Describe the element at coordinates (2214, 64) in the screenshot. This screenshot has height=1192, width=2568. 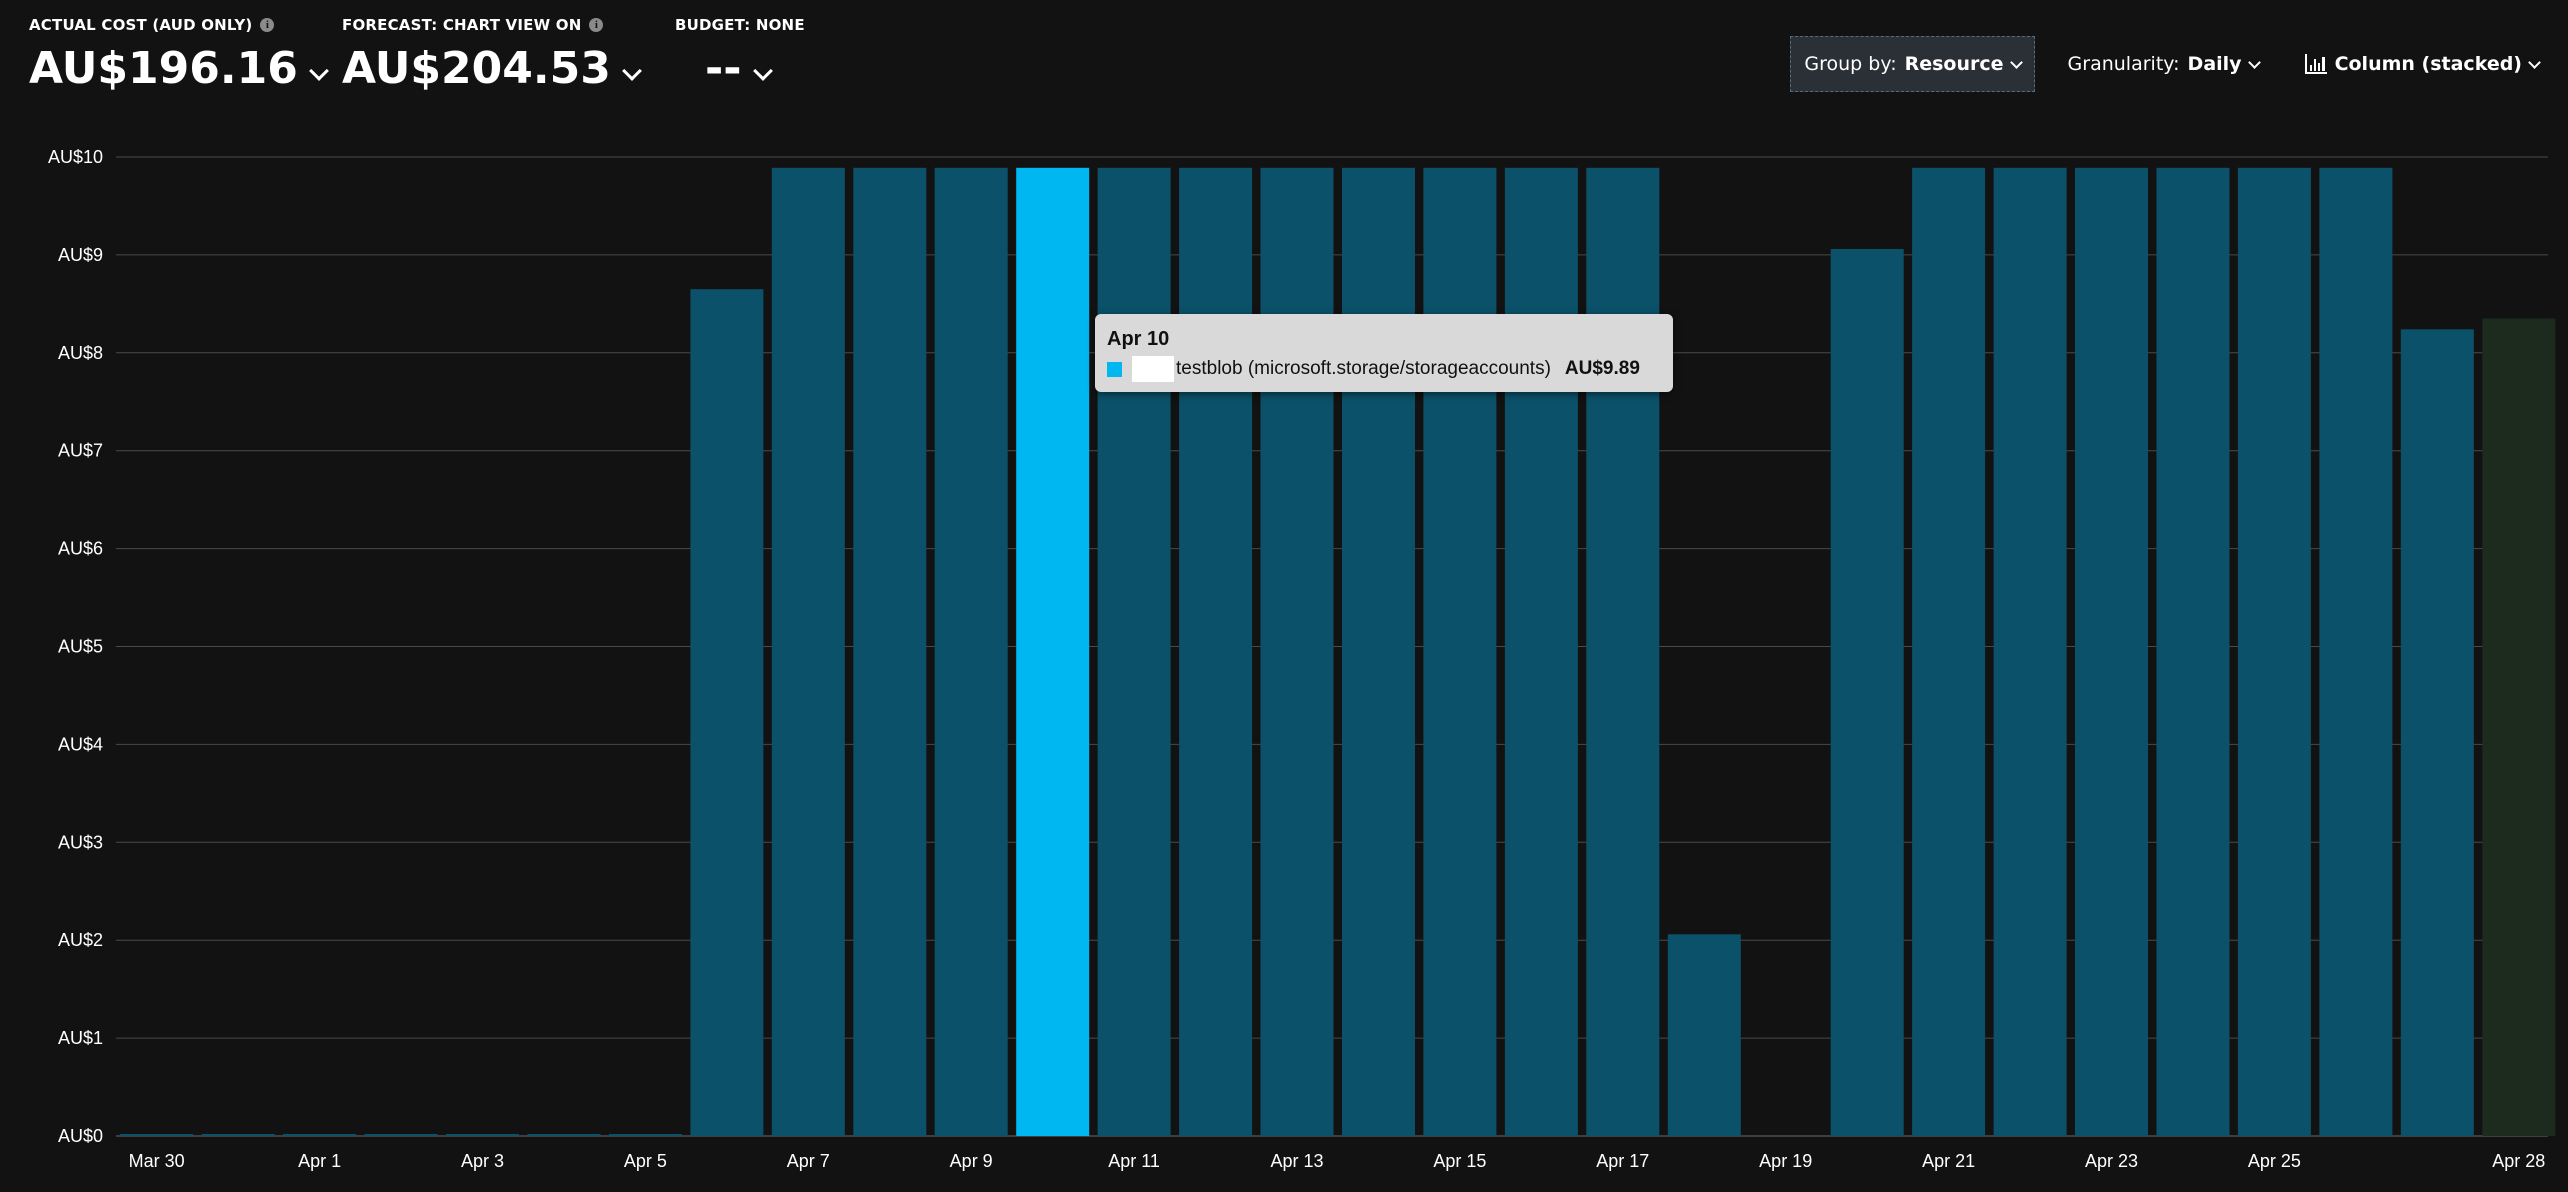
I see `granularity-value: Daily` at that location.